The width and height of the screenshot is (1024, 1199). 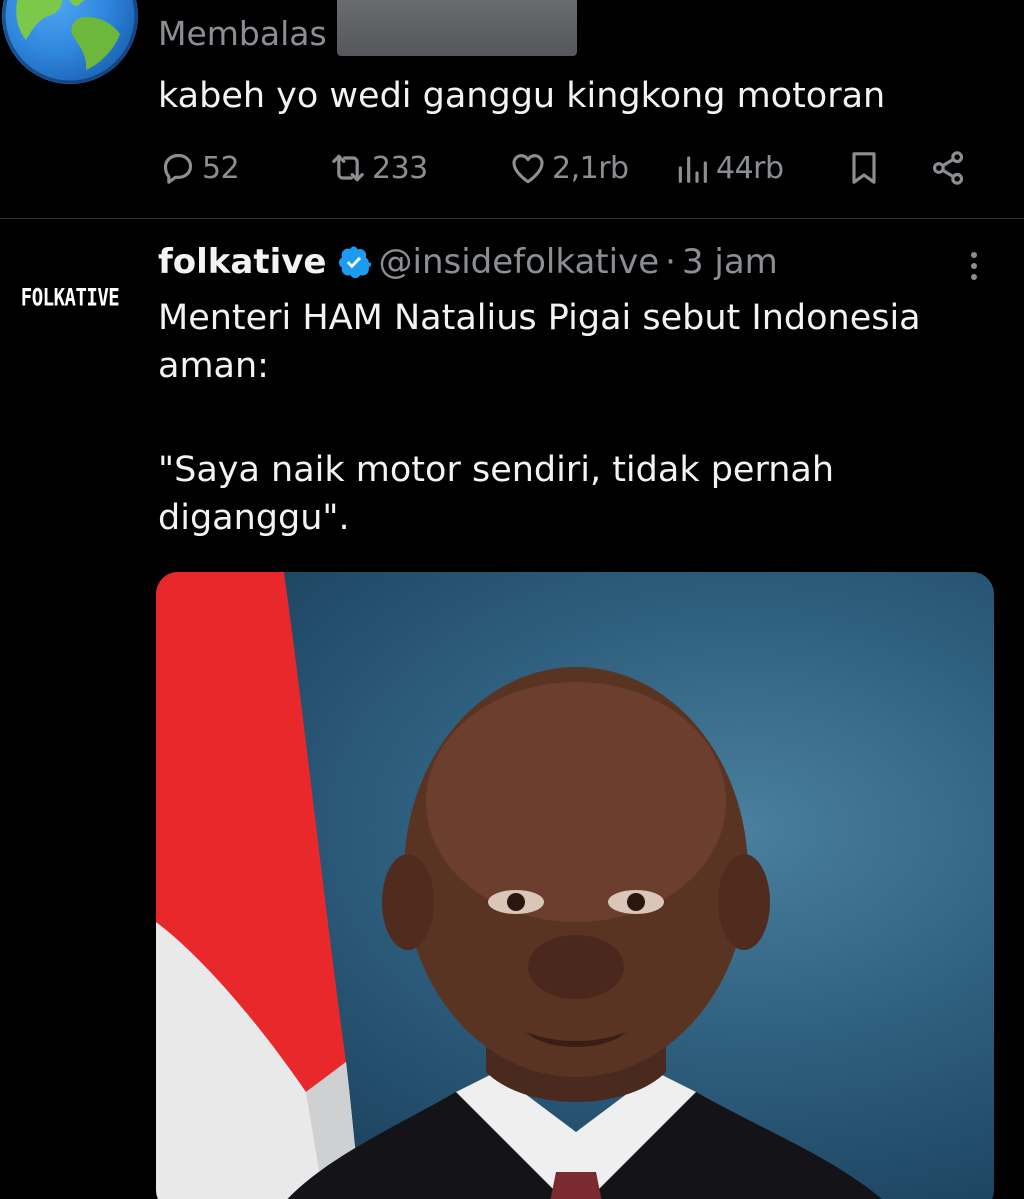 What do you see at coordinates (70, 42) in the screenshot?
I see `earth-globe-icon` at bounding box center [70, 42].